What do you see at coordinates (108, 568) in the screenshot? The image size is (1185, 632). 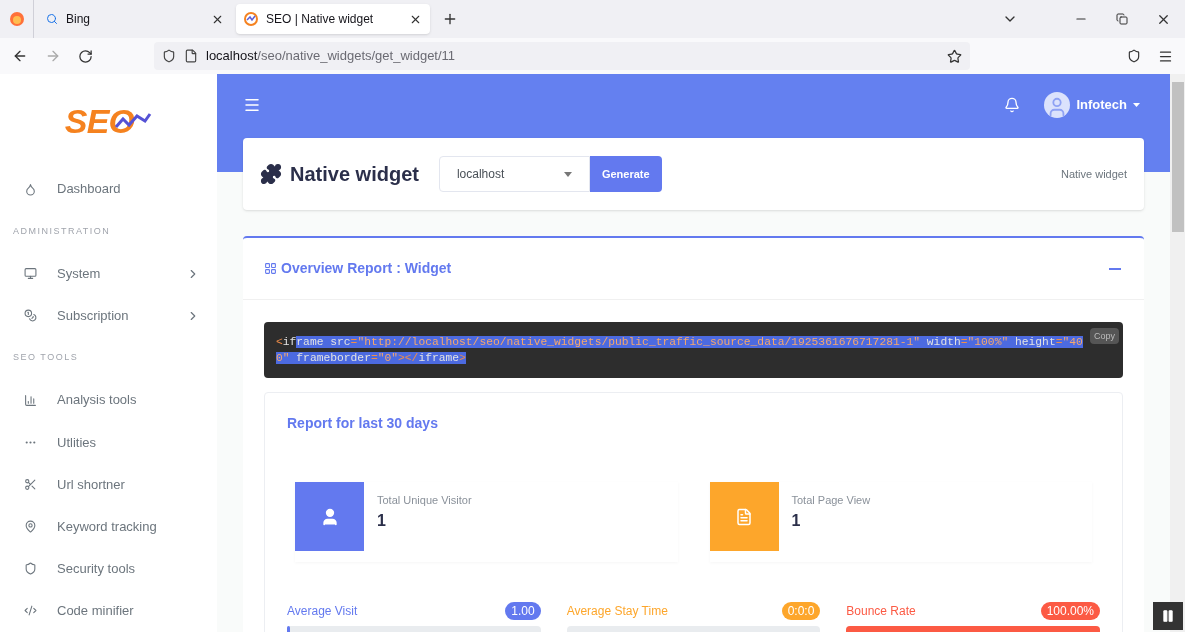 I see `sidebar-item: Security tools` at bounding box center [108, 568].